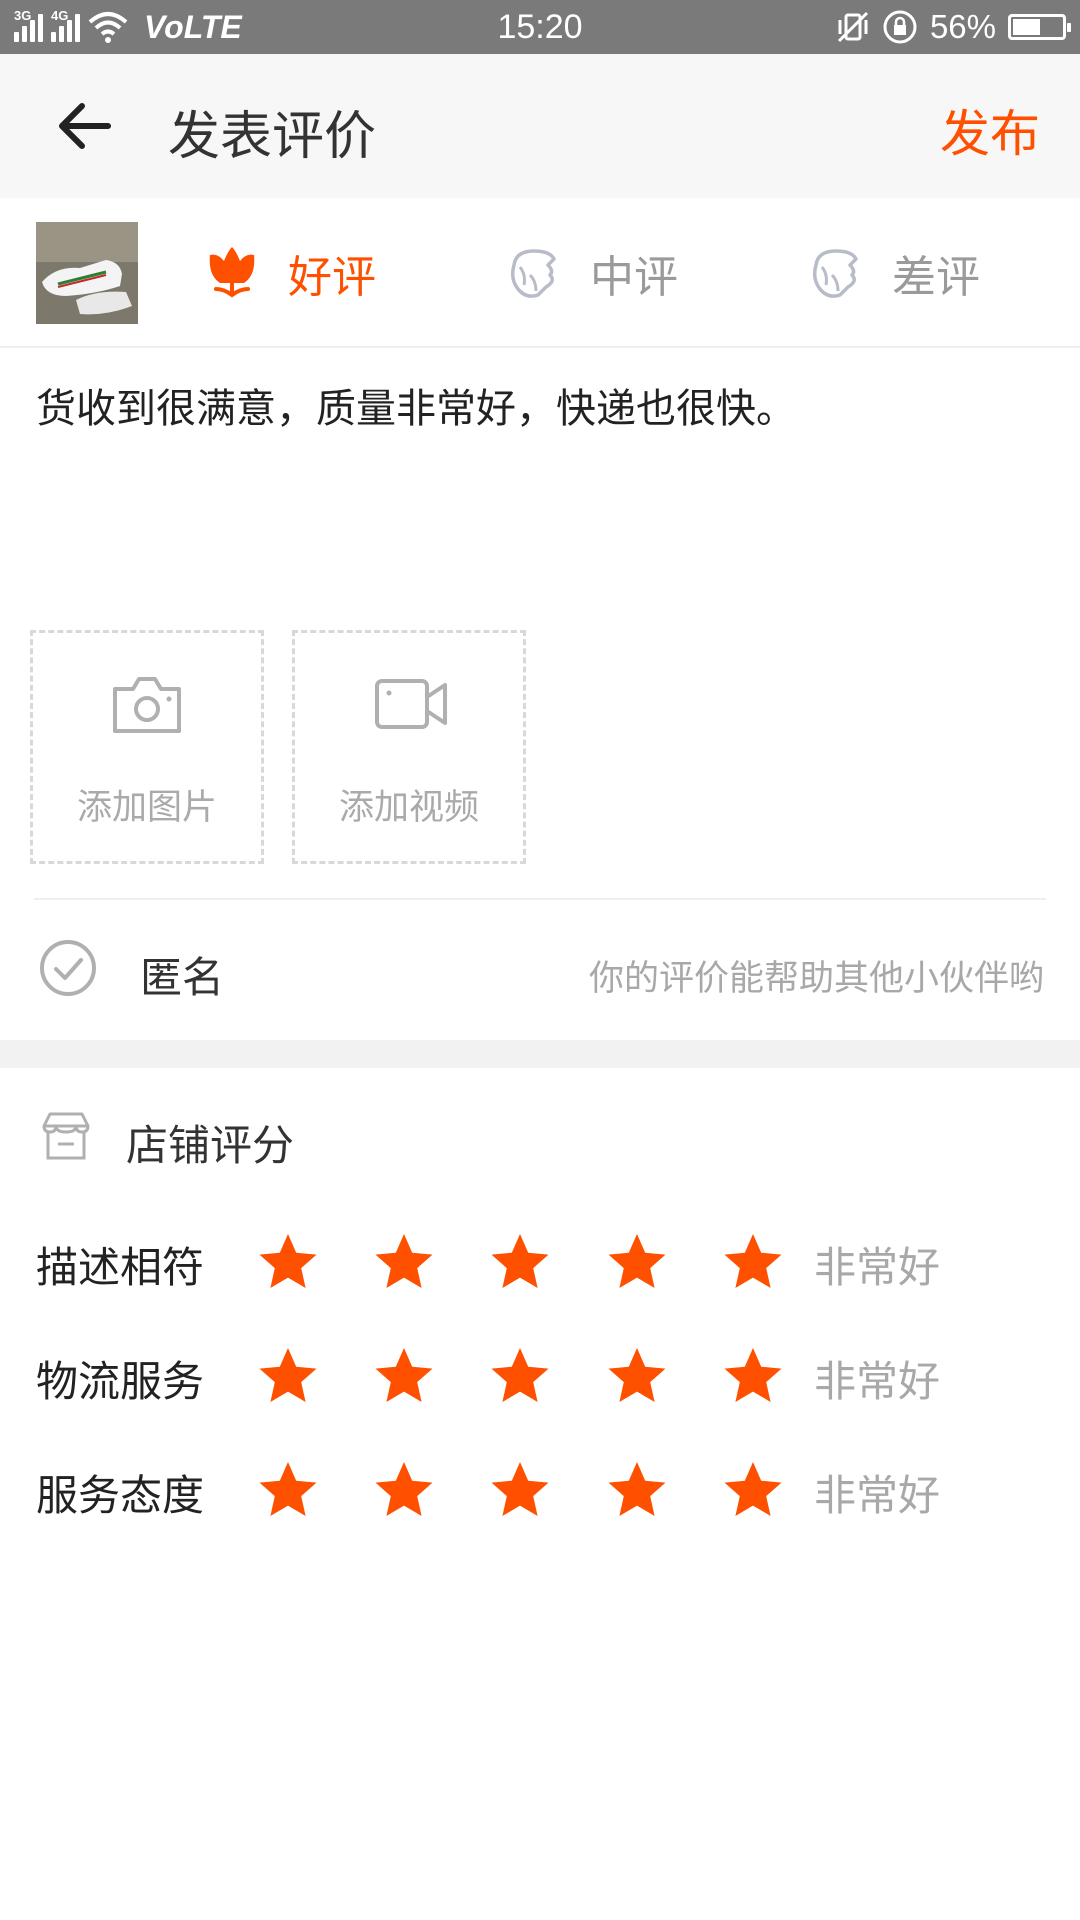 The image size is (1080, 1920). Describe the element at coordinates (147, 747) in the screenshot. I see `add-photo-button: 添加图片` at that location.